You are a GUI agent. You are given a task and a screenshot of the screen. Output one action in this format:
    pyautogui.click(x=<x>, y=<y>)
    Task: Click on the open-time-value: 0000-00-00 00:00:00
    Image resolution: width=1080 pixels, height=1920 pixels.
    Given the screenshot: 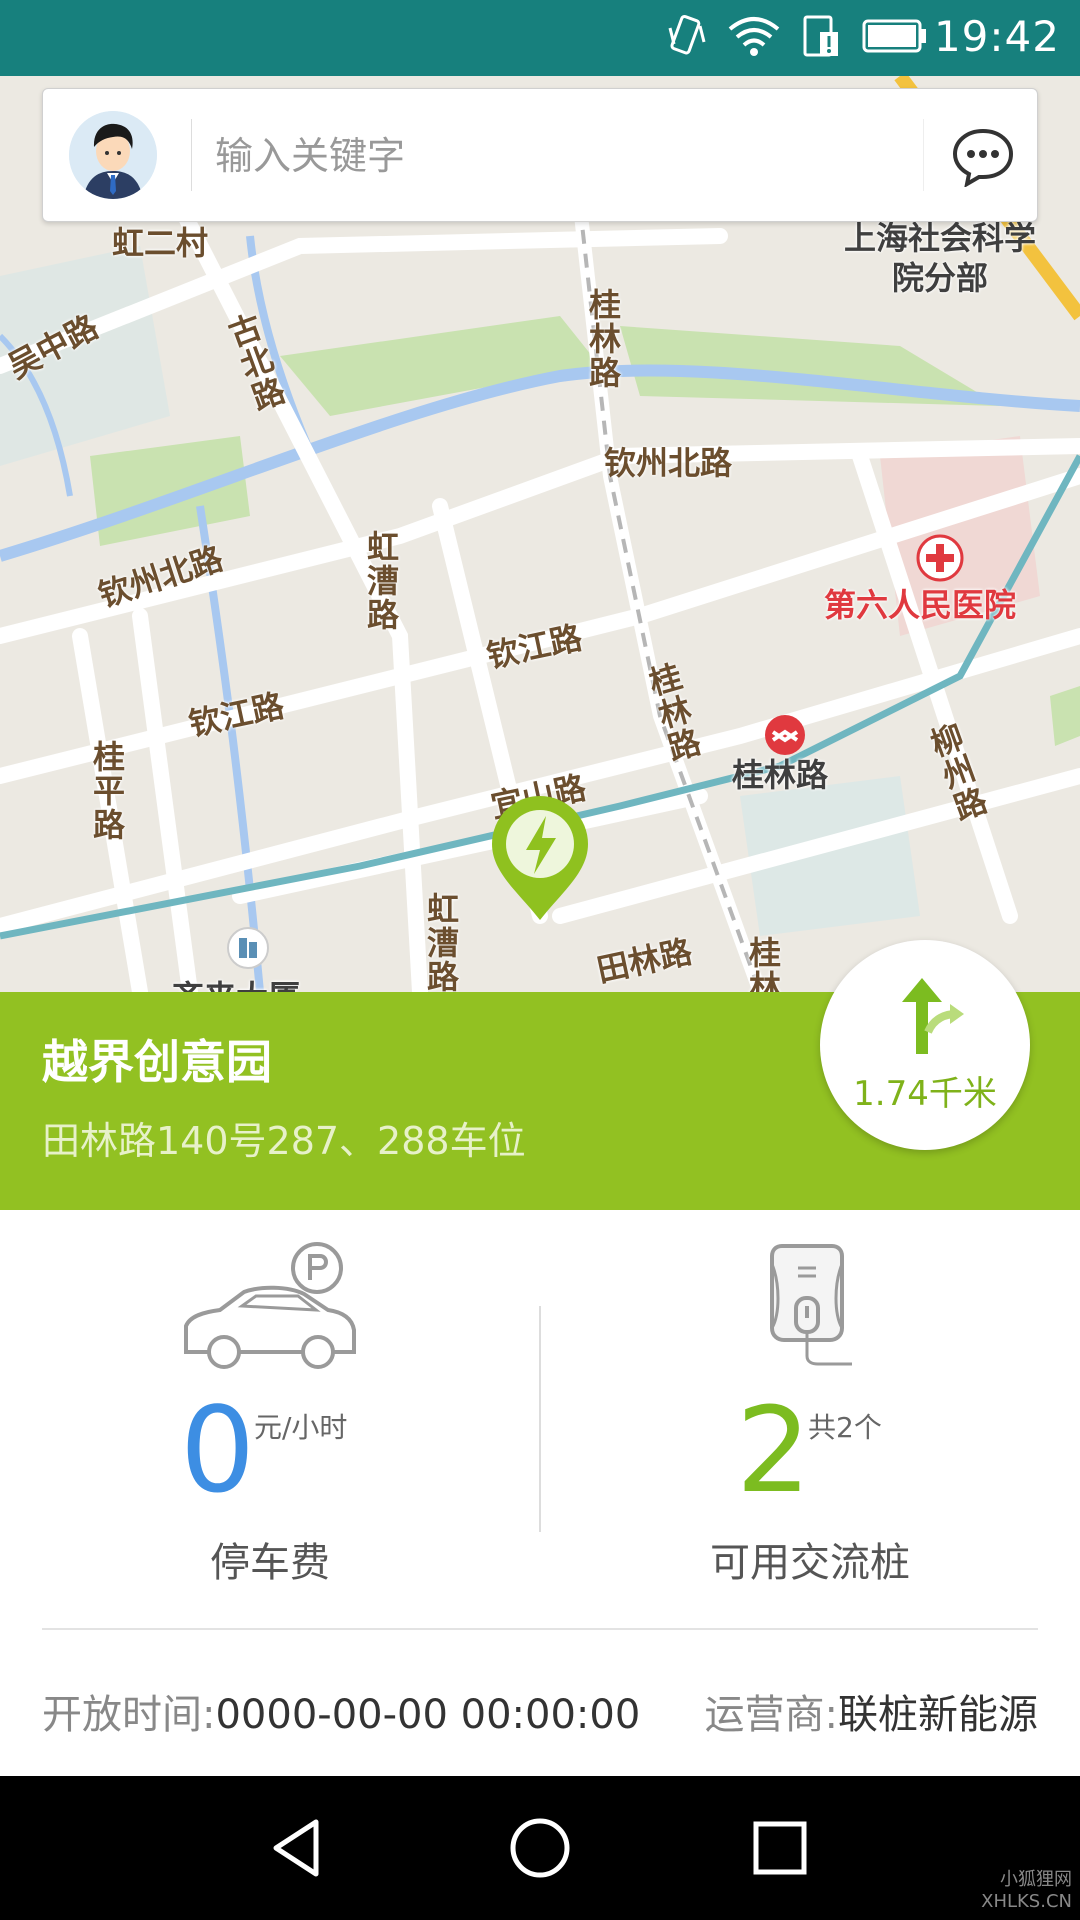 What is the action you would take?
    pyautogui.click(x=428, y=1715)
    